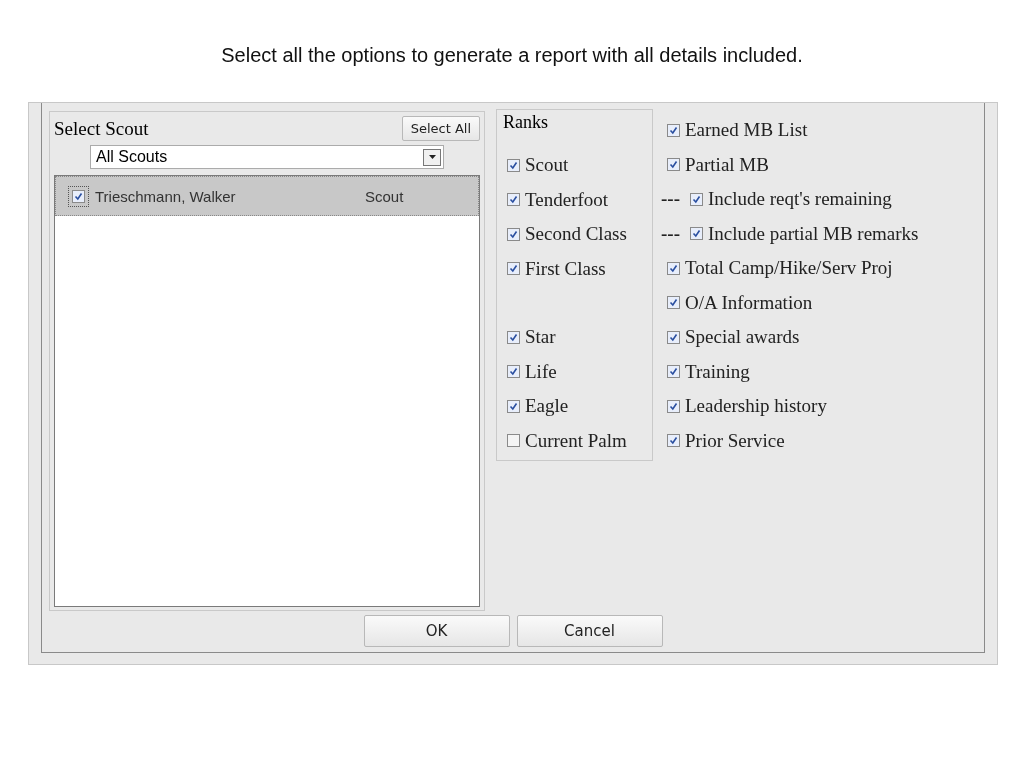 The image size is (1024, 768). What do you see at coordinates (267, 157) in the screenshot?
I see `scout-dropdown: All Scouts` at bounding box center [267, 157].